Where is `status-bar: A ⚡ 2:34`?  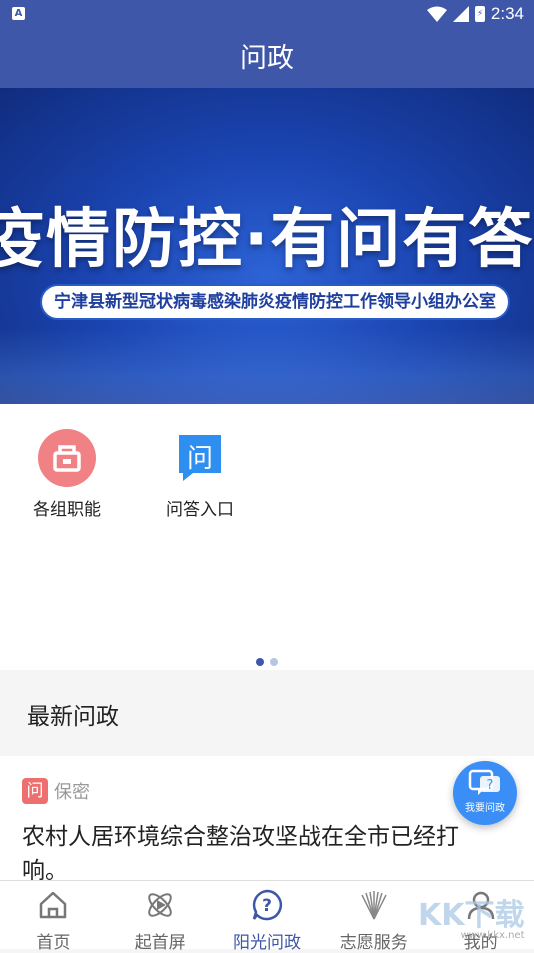 status-bar: A ⚡ 2:34 is located at coordinates (267, 15).